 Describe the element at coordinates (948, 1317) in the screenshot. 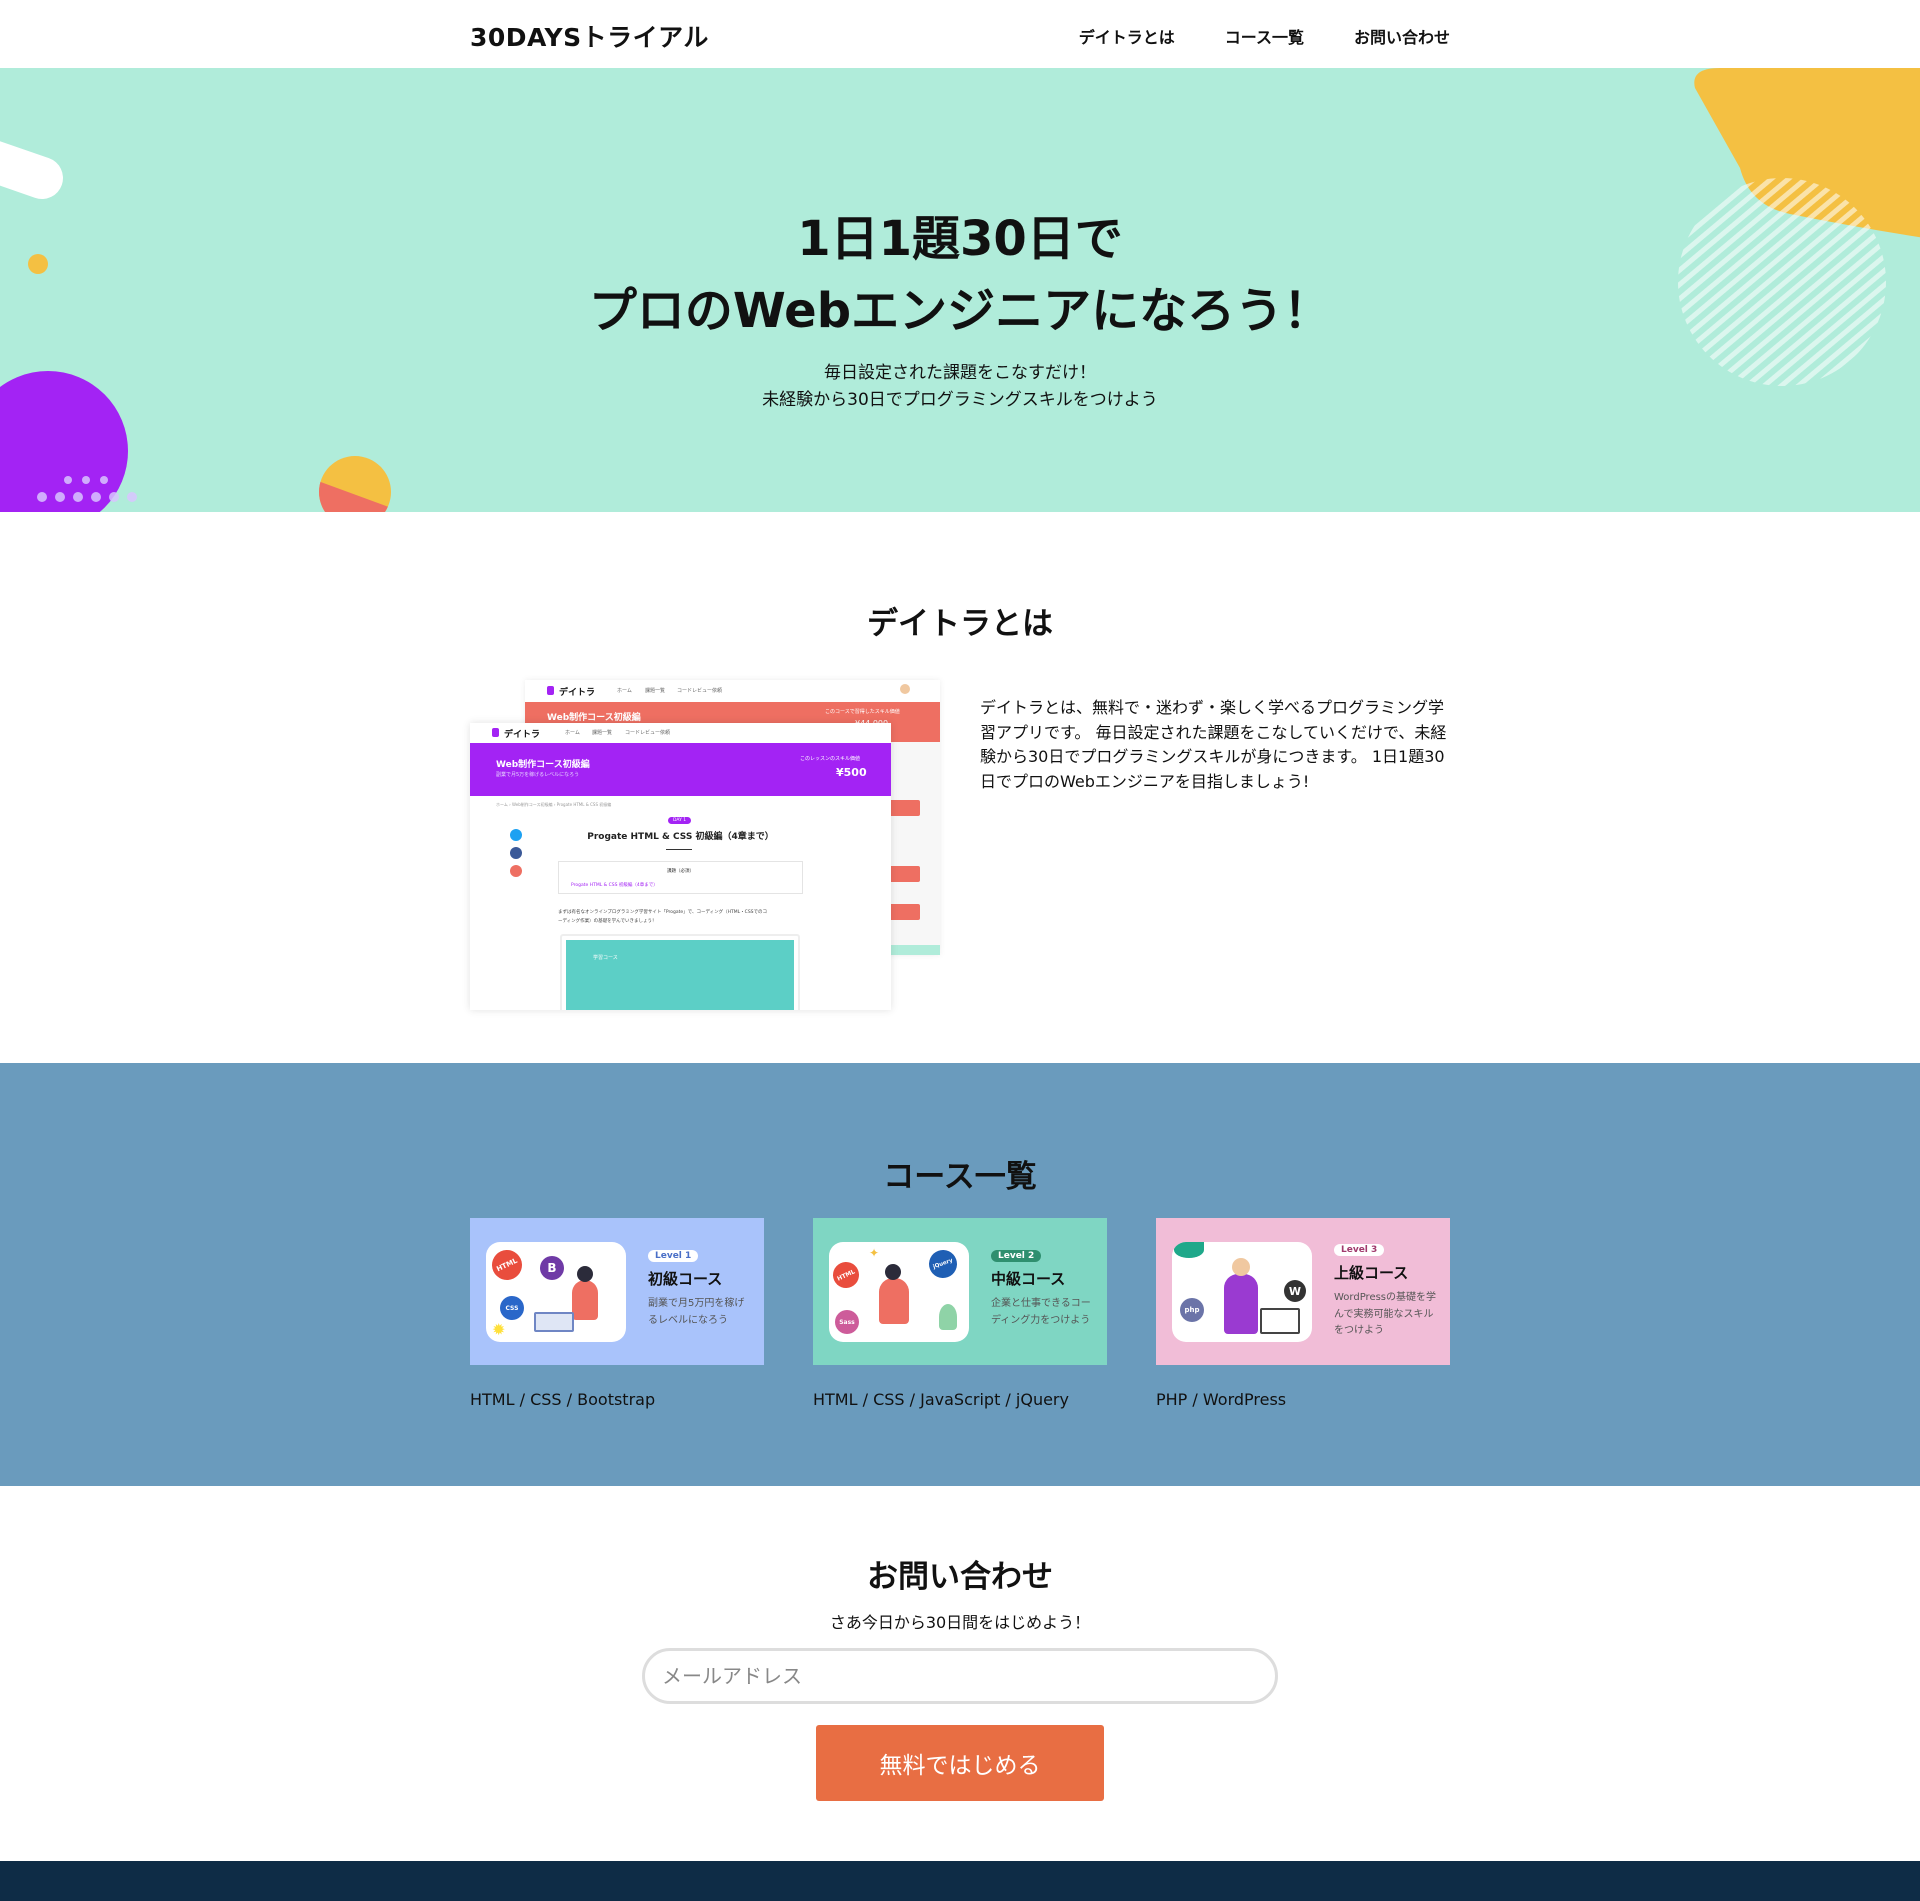

I see `plant-icon` at that location.